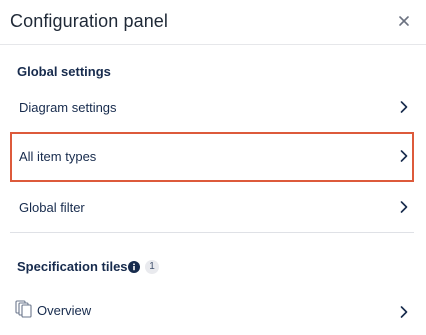  I want to click on panel-title: Configuration panel, so click(89, 21).